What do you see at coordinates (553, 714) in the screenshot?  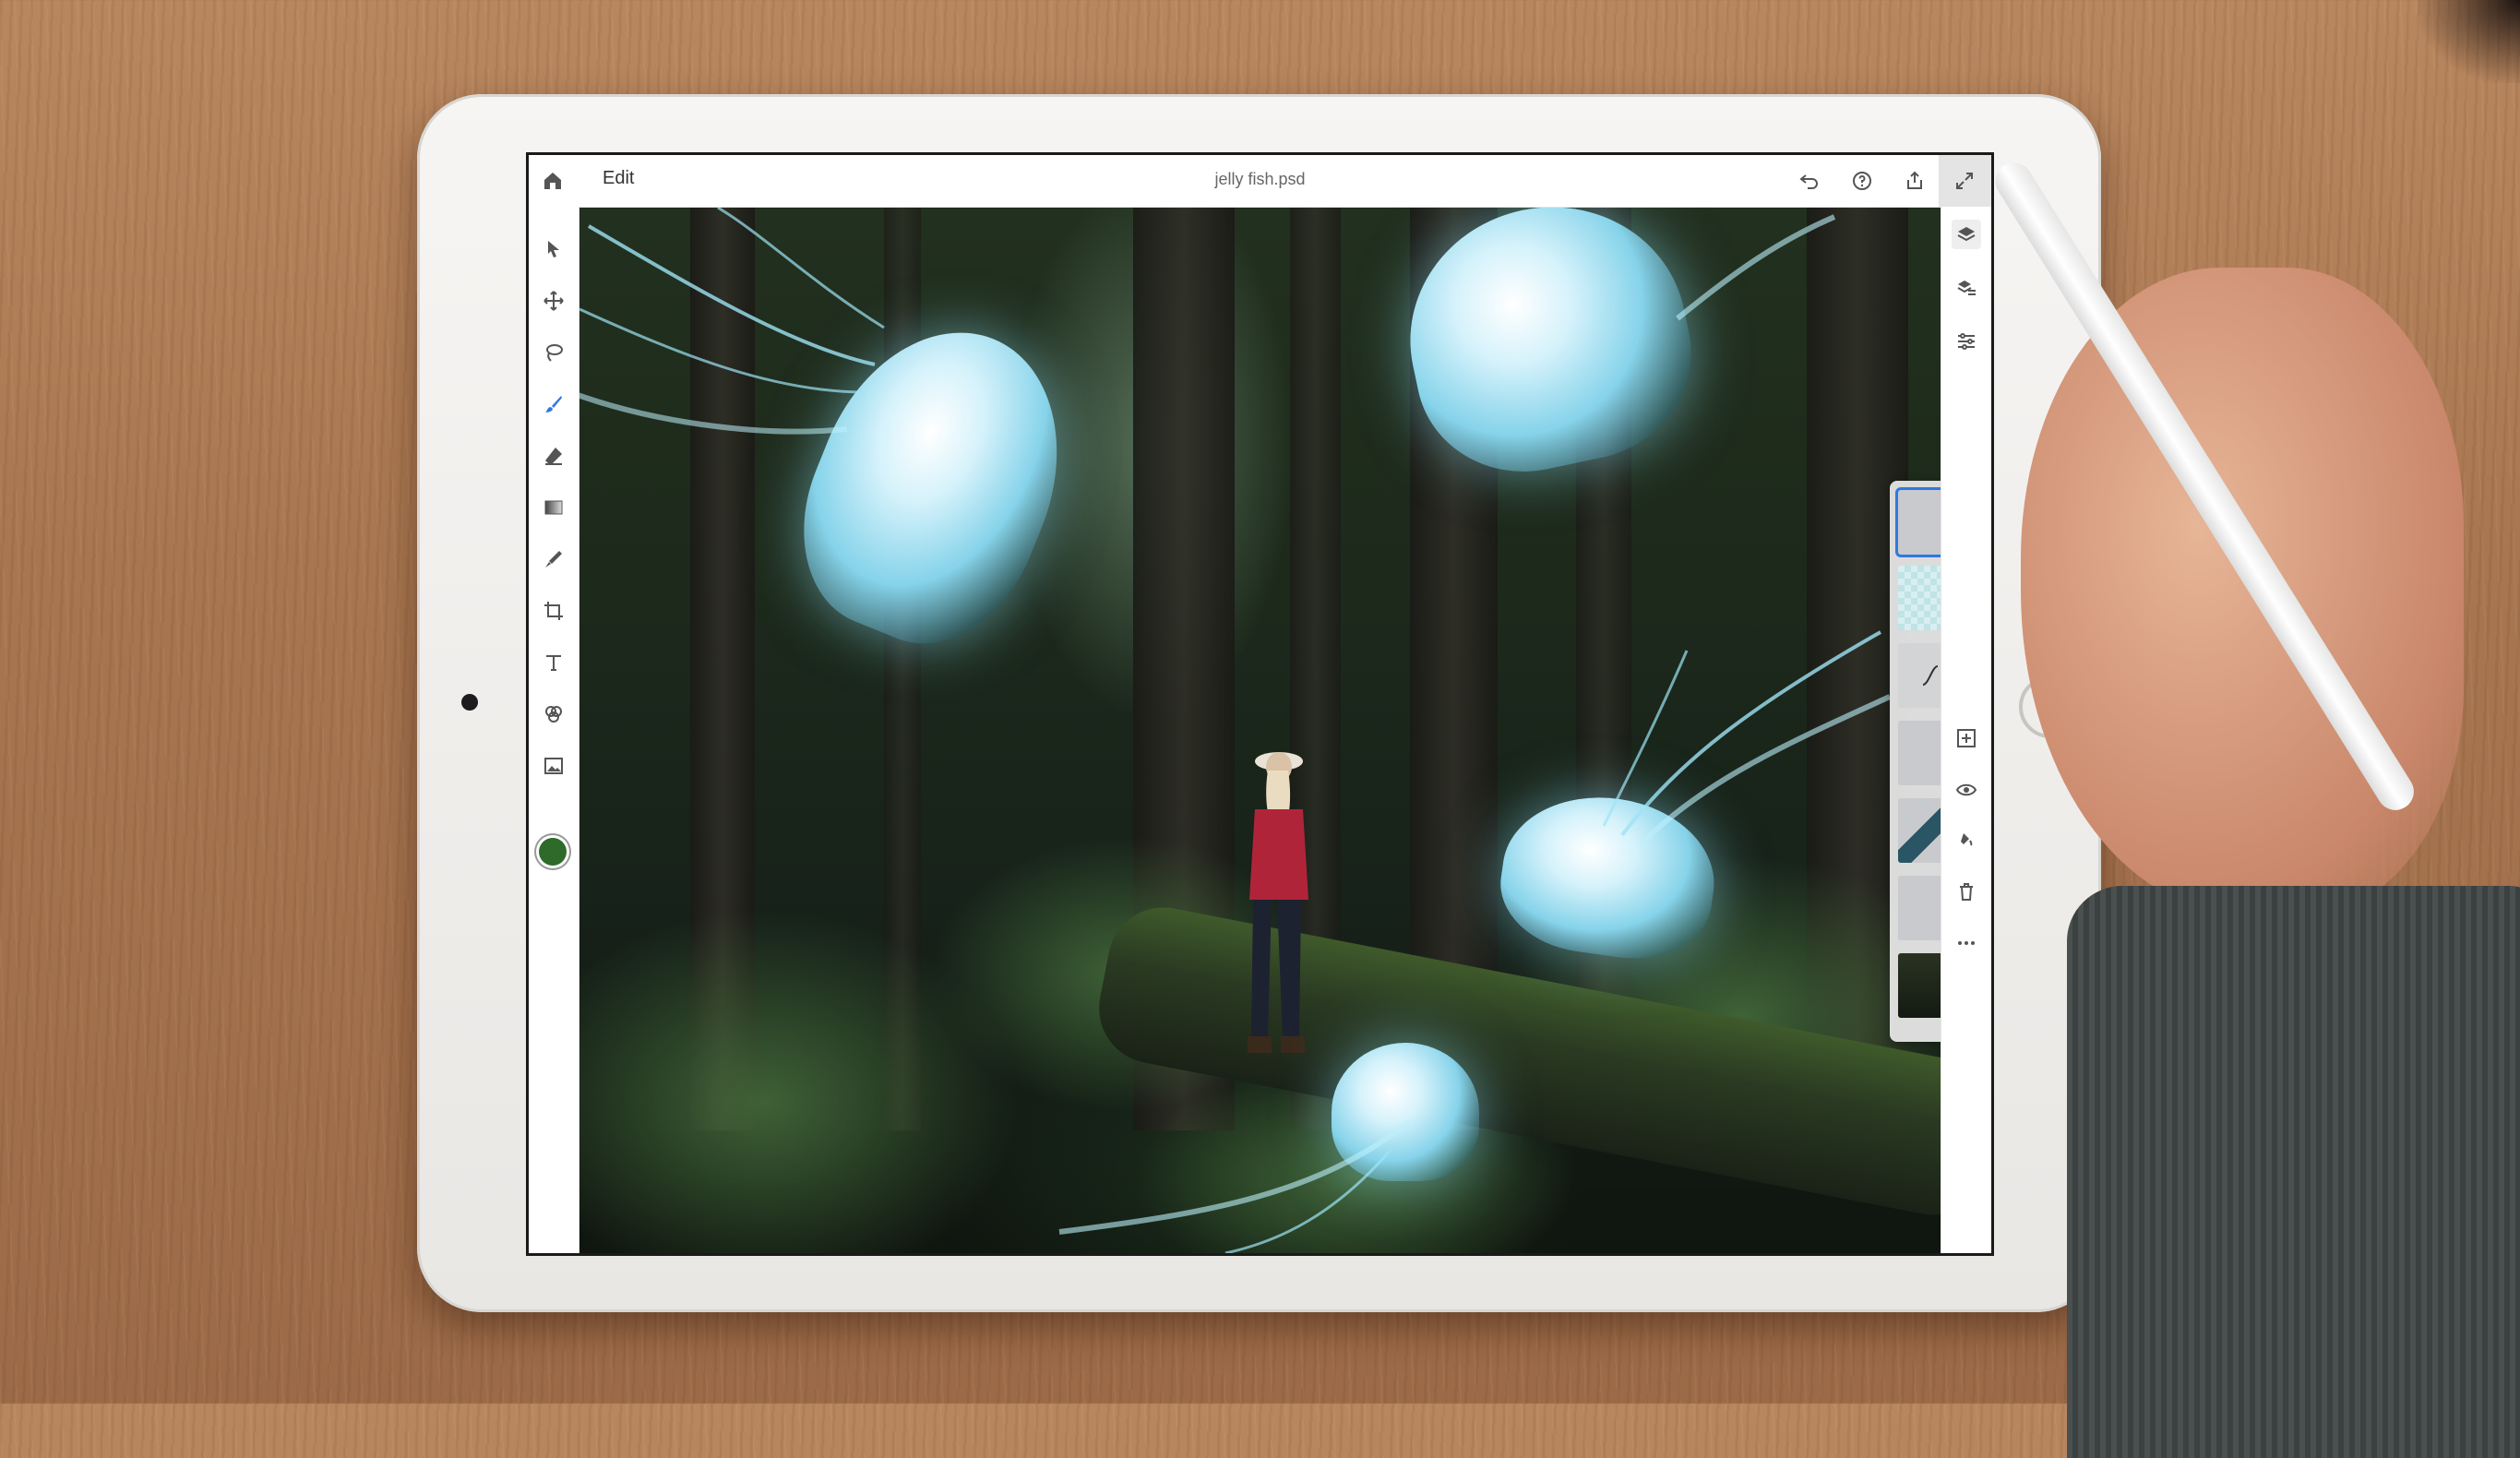 I see `adjustments-icon` at bounding box center [553, 714].